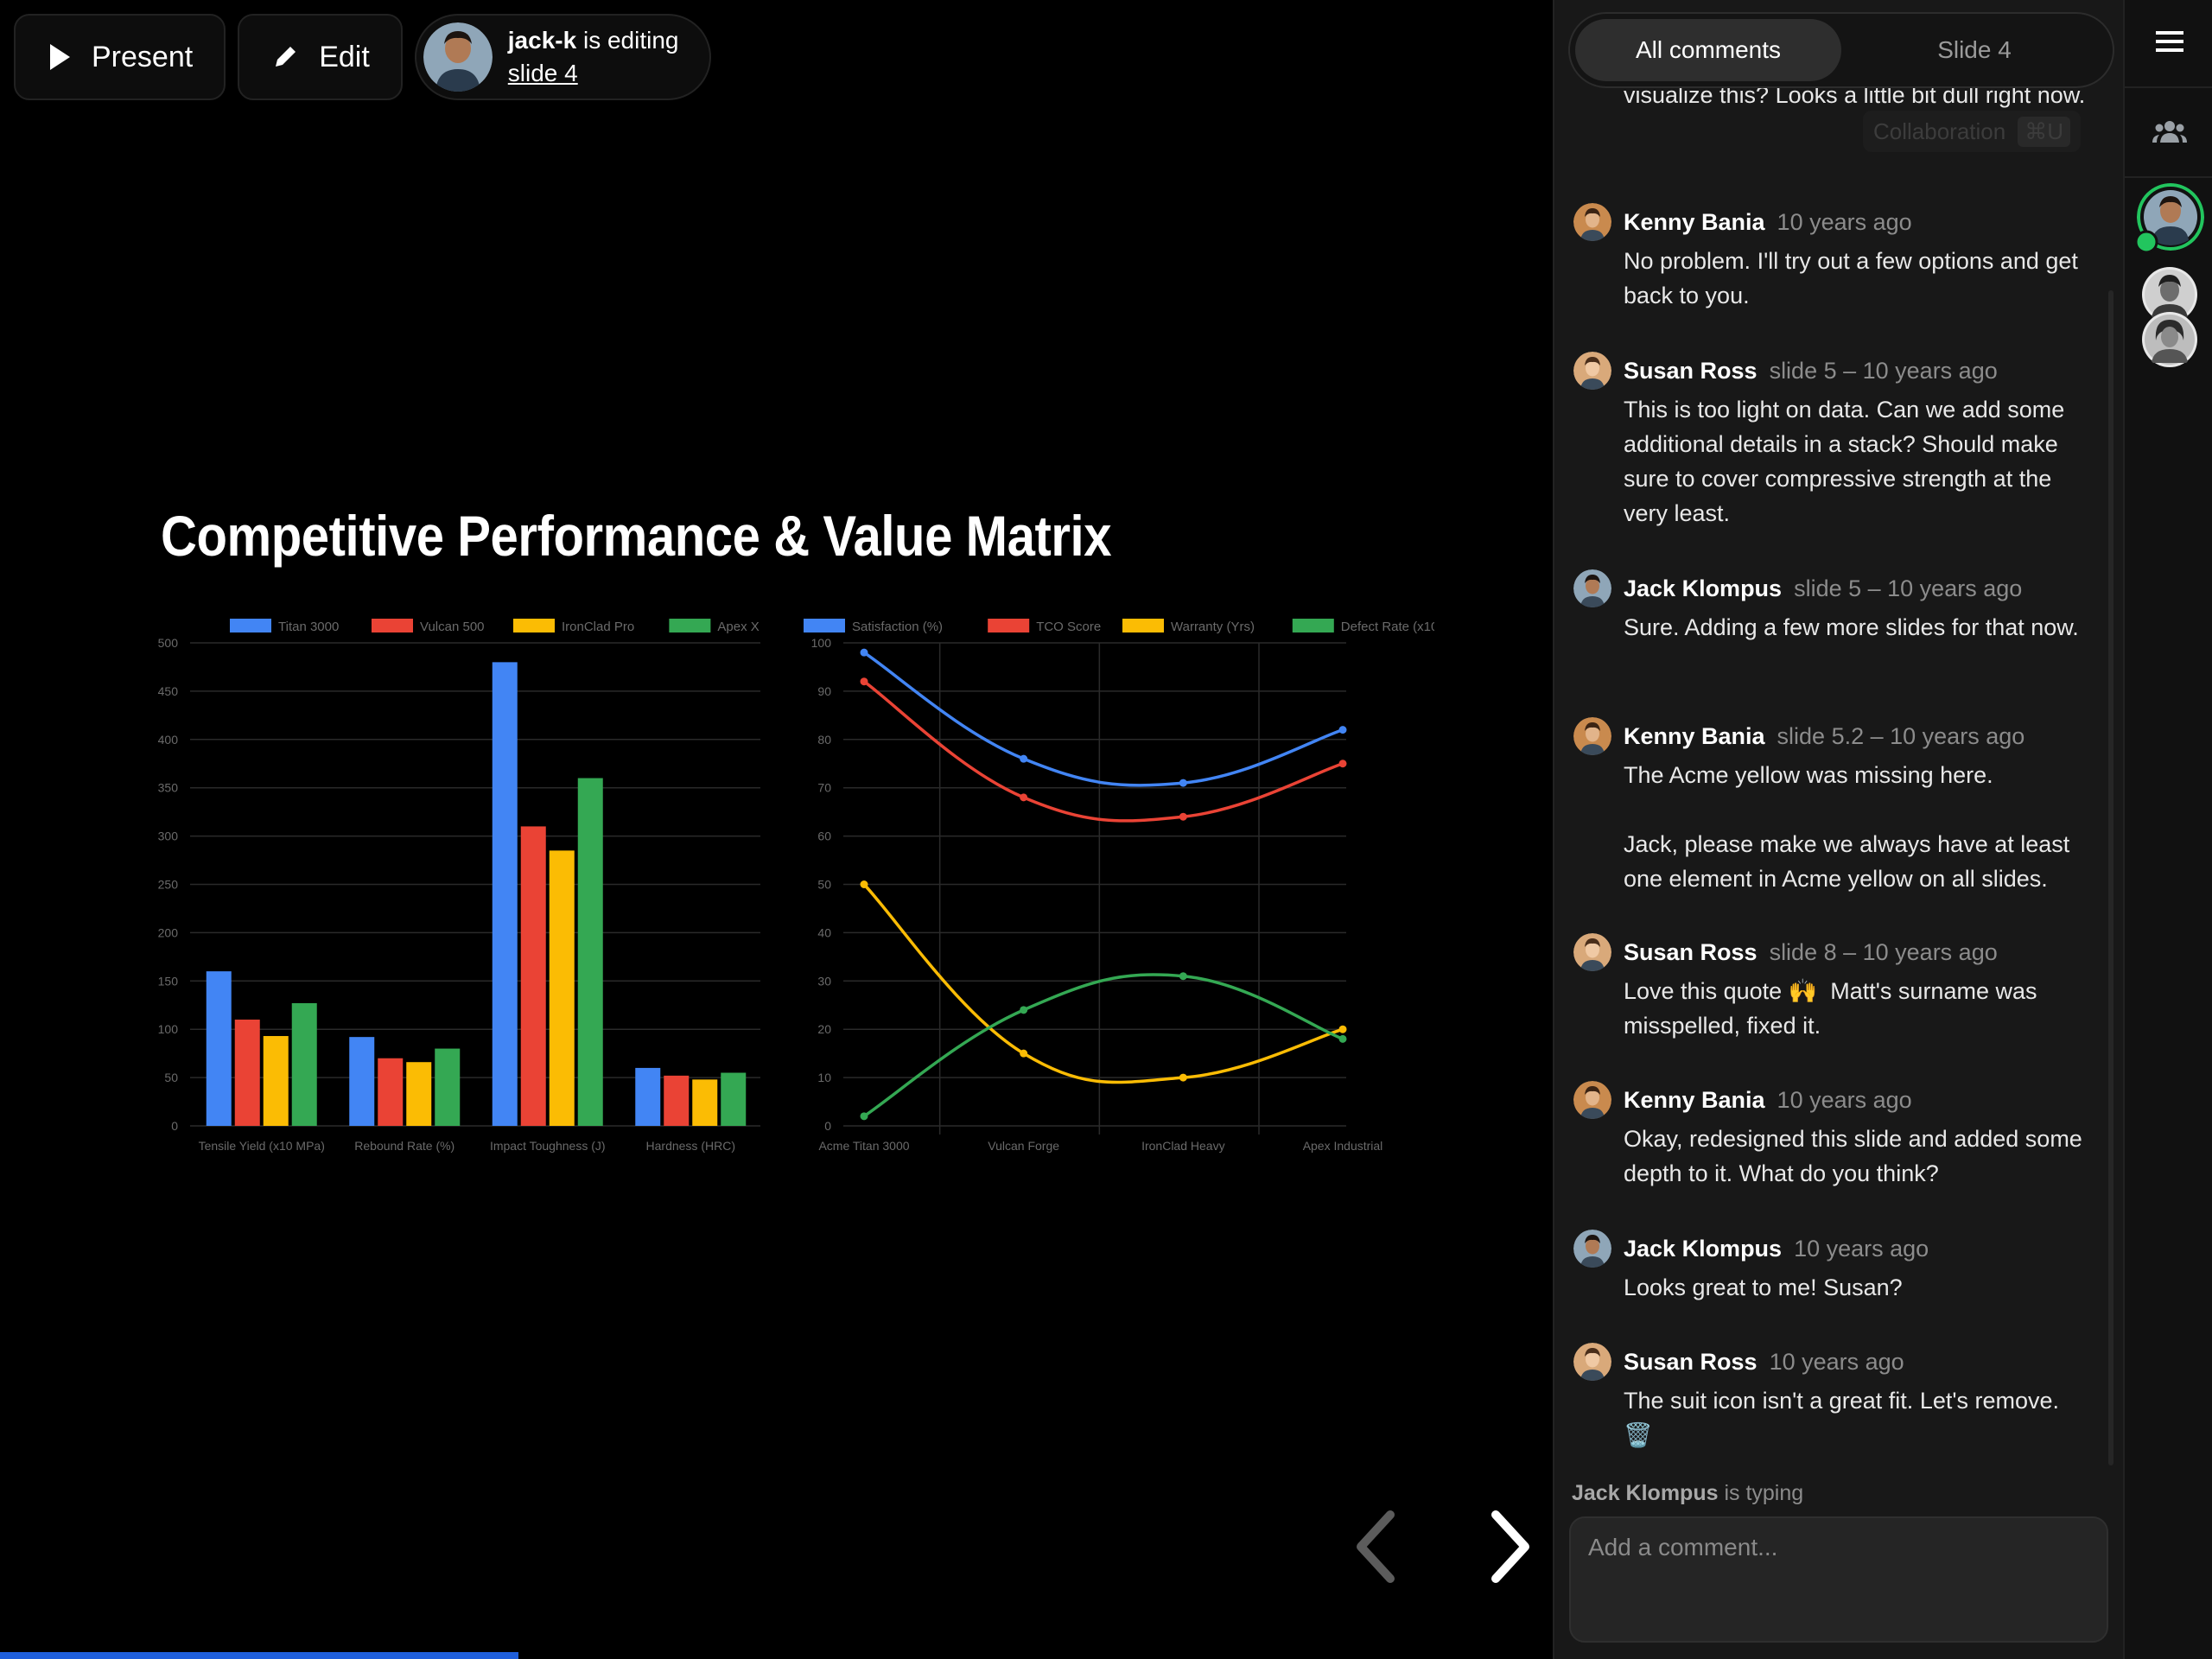 The image size is (2212, 1659). What do you see at coordinates (1832, 1361) in the screenshot?
I see `comment-header: Susan Ross 10 years ago` at bounding box center [1832, 1361].